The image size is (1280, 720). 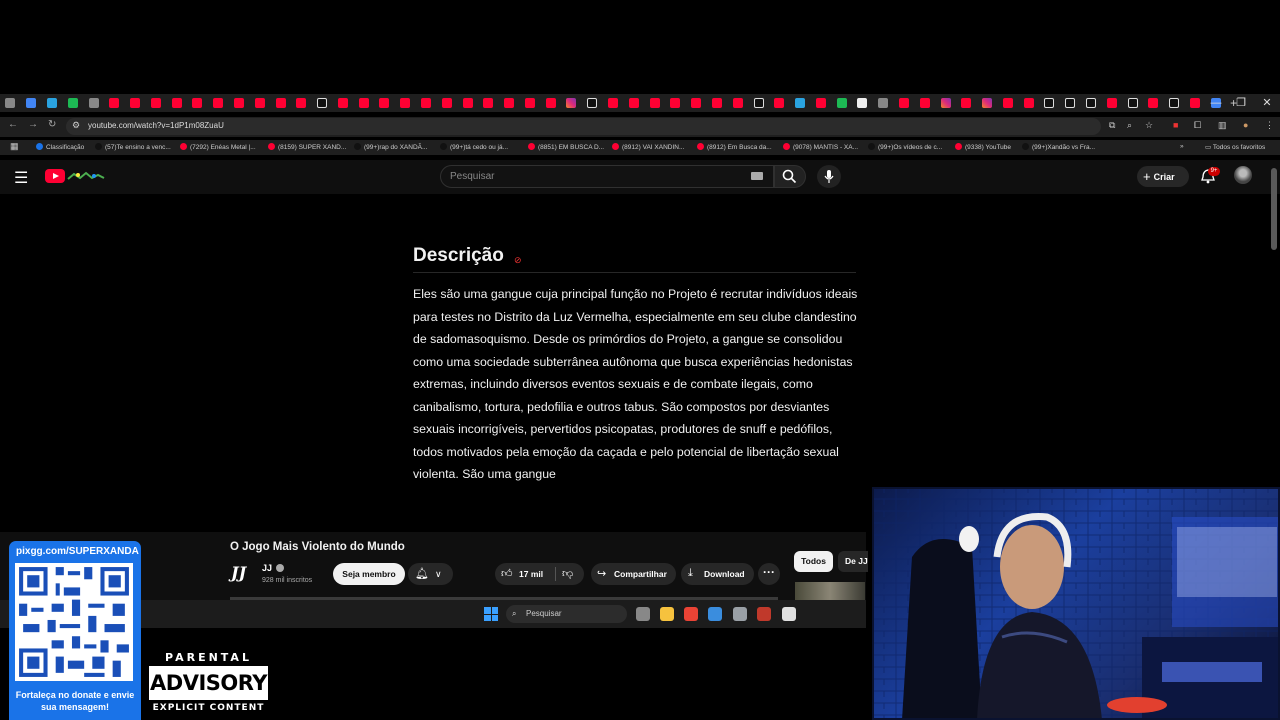 What do you see at coordinates (1235, 147) in the screenshot?
I see `all-bookmarks-folder: ▭ Todos os favoritos` at bounding box center [1235, 147].